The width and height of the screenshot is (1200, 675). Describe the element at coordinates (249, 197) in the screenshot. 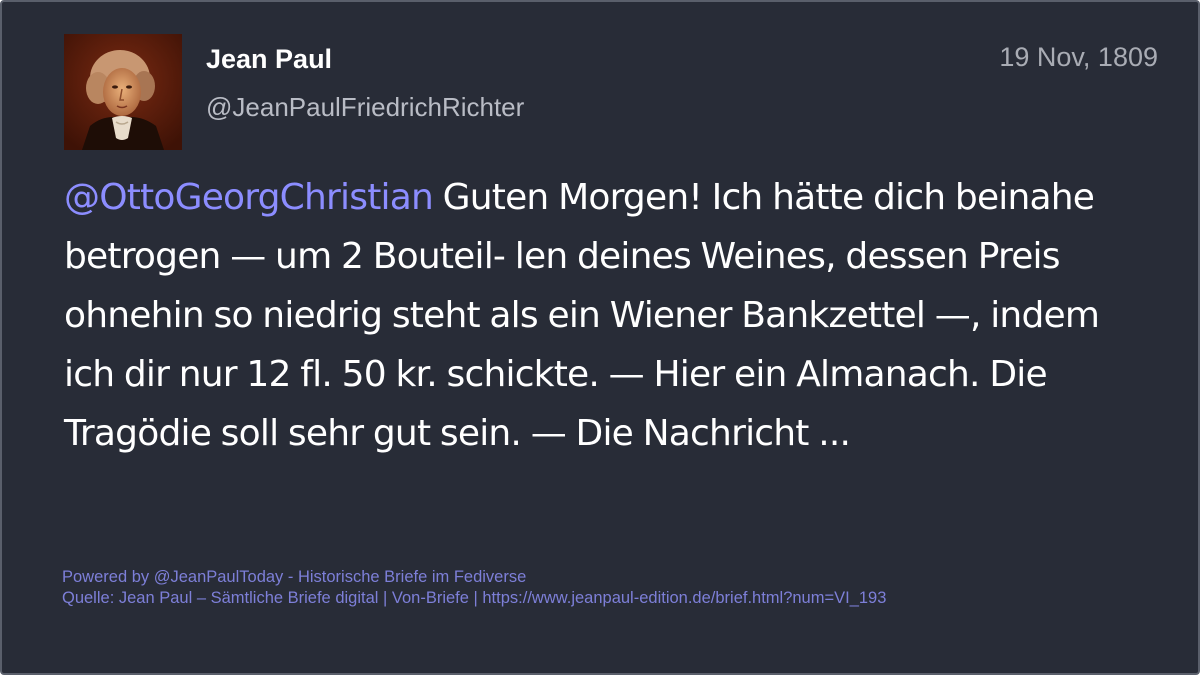

I see `mention-link: @OttoGeorgChristian` at that location.